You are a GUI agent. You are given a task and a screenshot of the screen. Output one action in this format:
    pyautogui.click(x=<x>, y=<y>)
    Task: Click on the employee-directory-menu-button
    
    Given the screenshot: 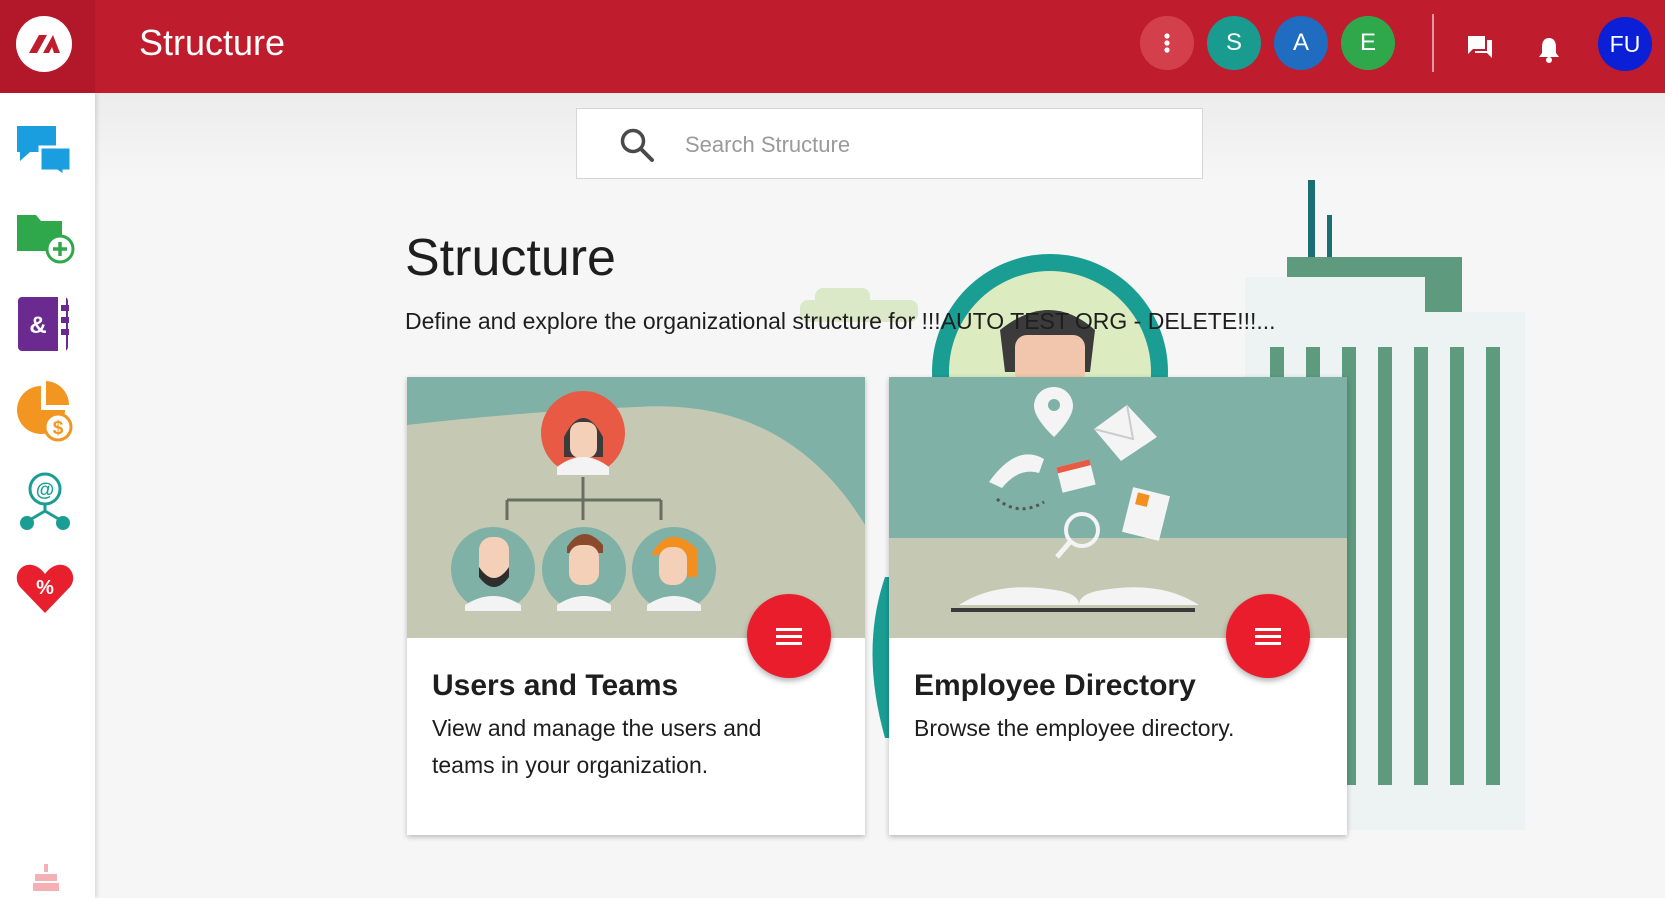 What is the action you would take?
    pyautogui.click(x=1268, y=636)
    